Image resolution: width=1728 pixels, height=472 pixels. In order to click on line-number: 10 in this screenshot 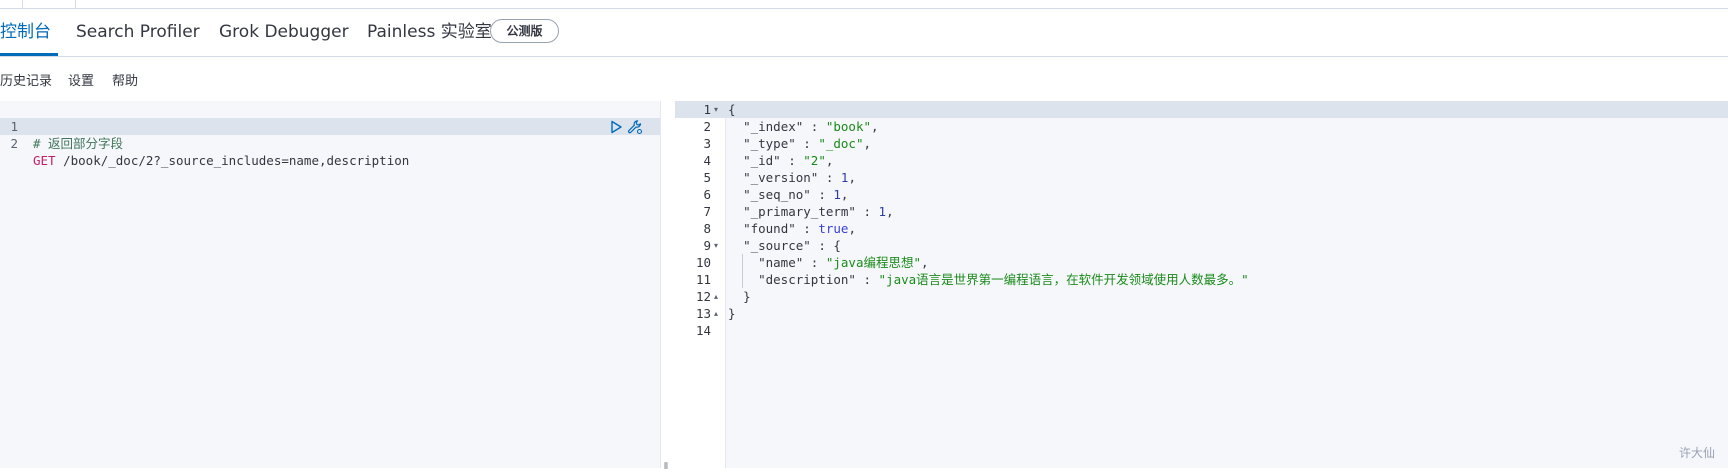, I will do `click(703, 262)`.